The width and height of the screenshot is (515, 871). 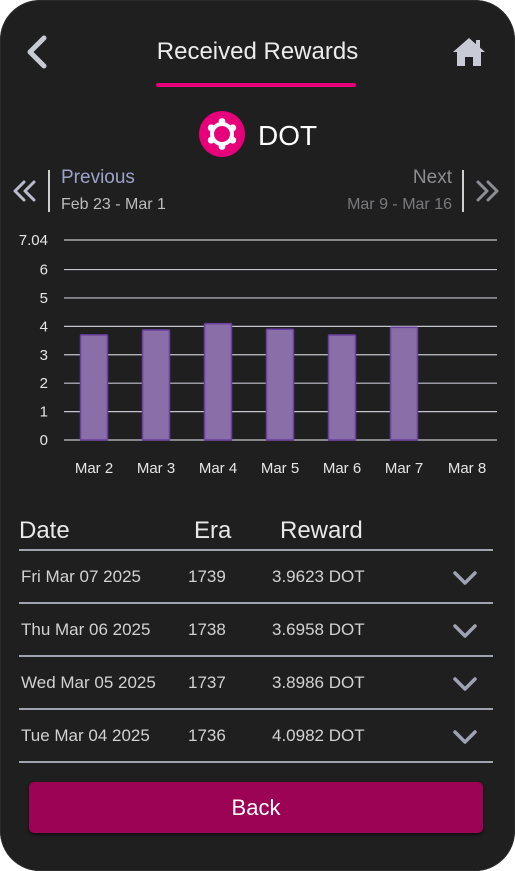 I want to click on row-era: 1739, so click(x=207, y=576).